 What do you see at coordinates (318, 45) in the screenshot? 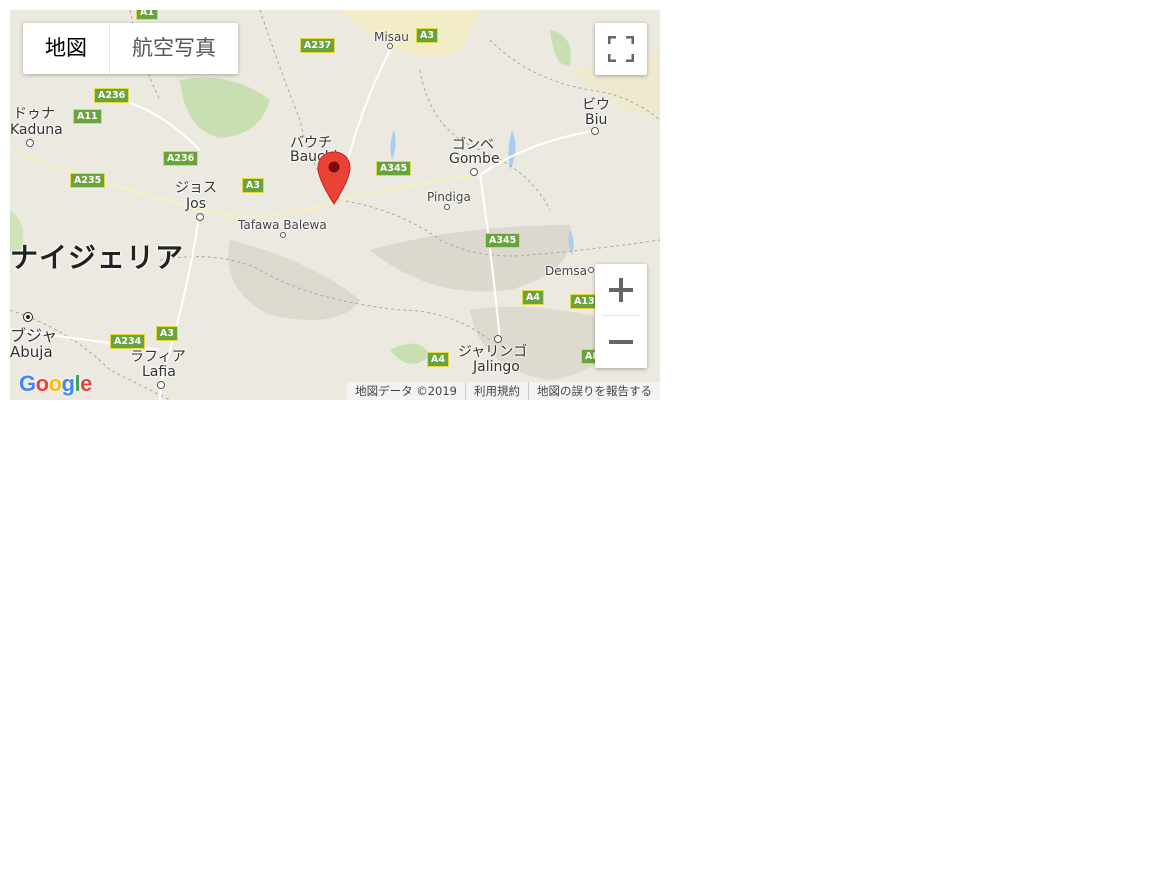
I see `road-shield: A237` at bounding box center [318, 45].